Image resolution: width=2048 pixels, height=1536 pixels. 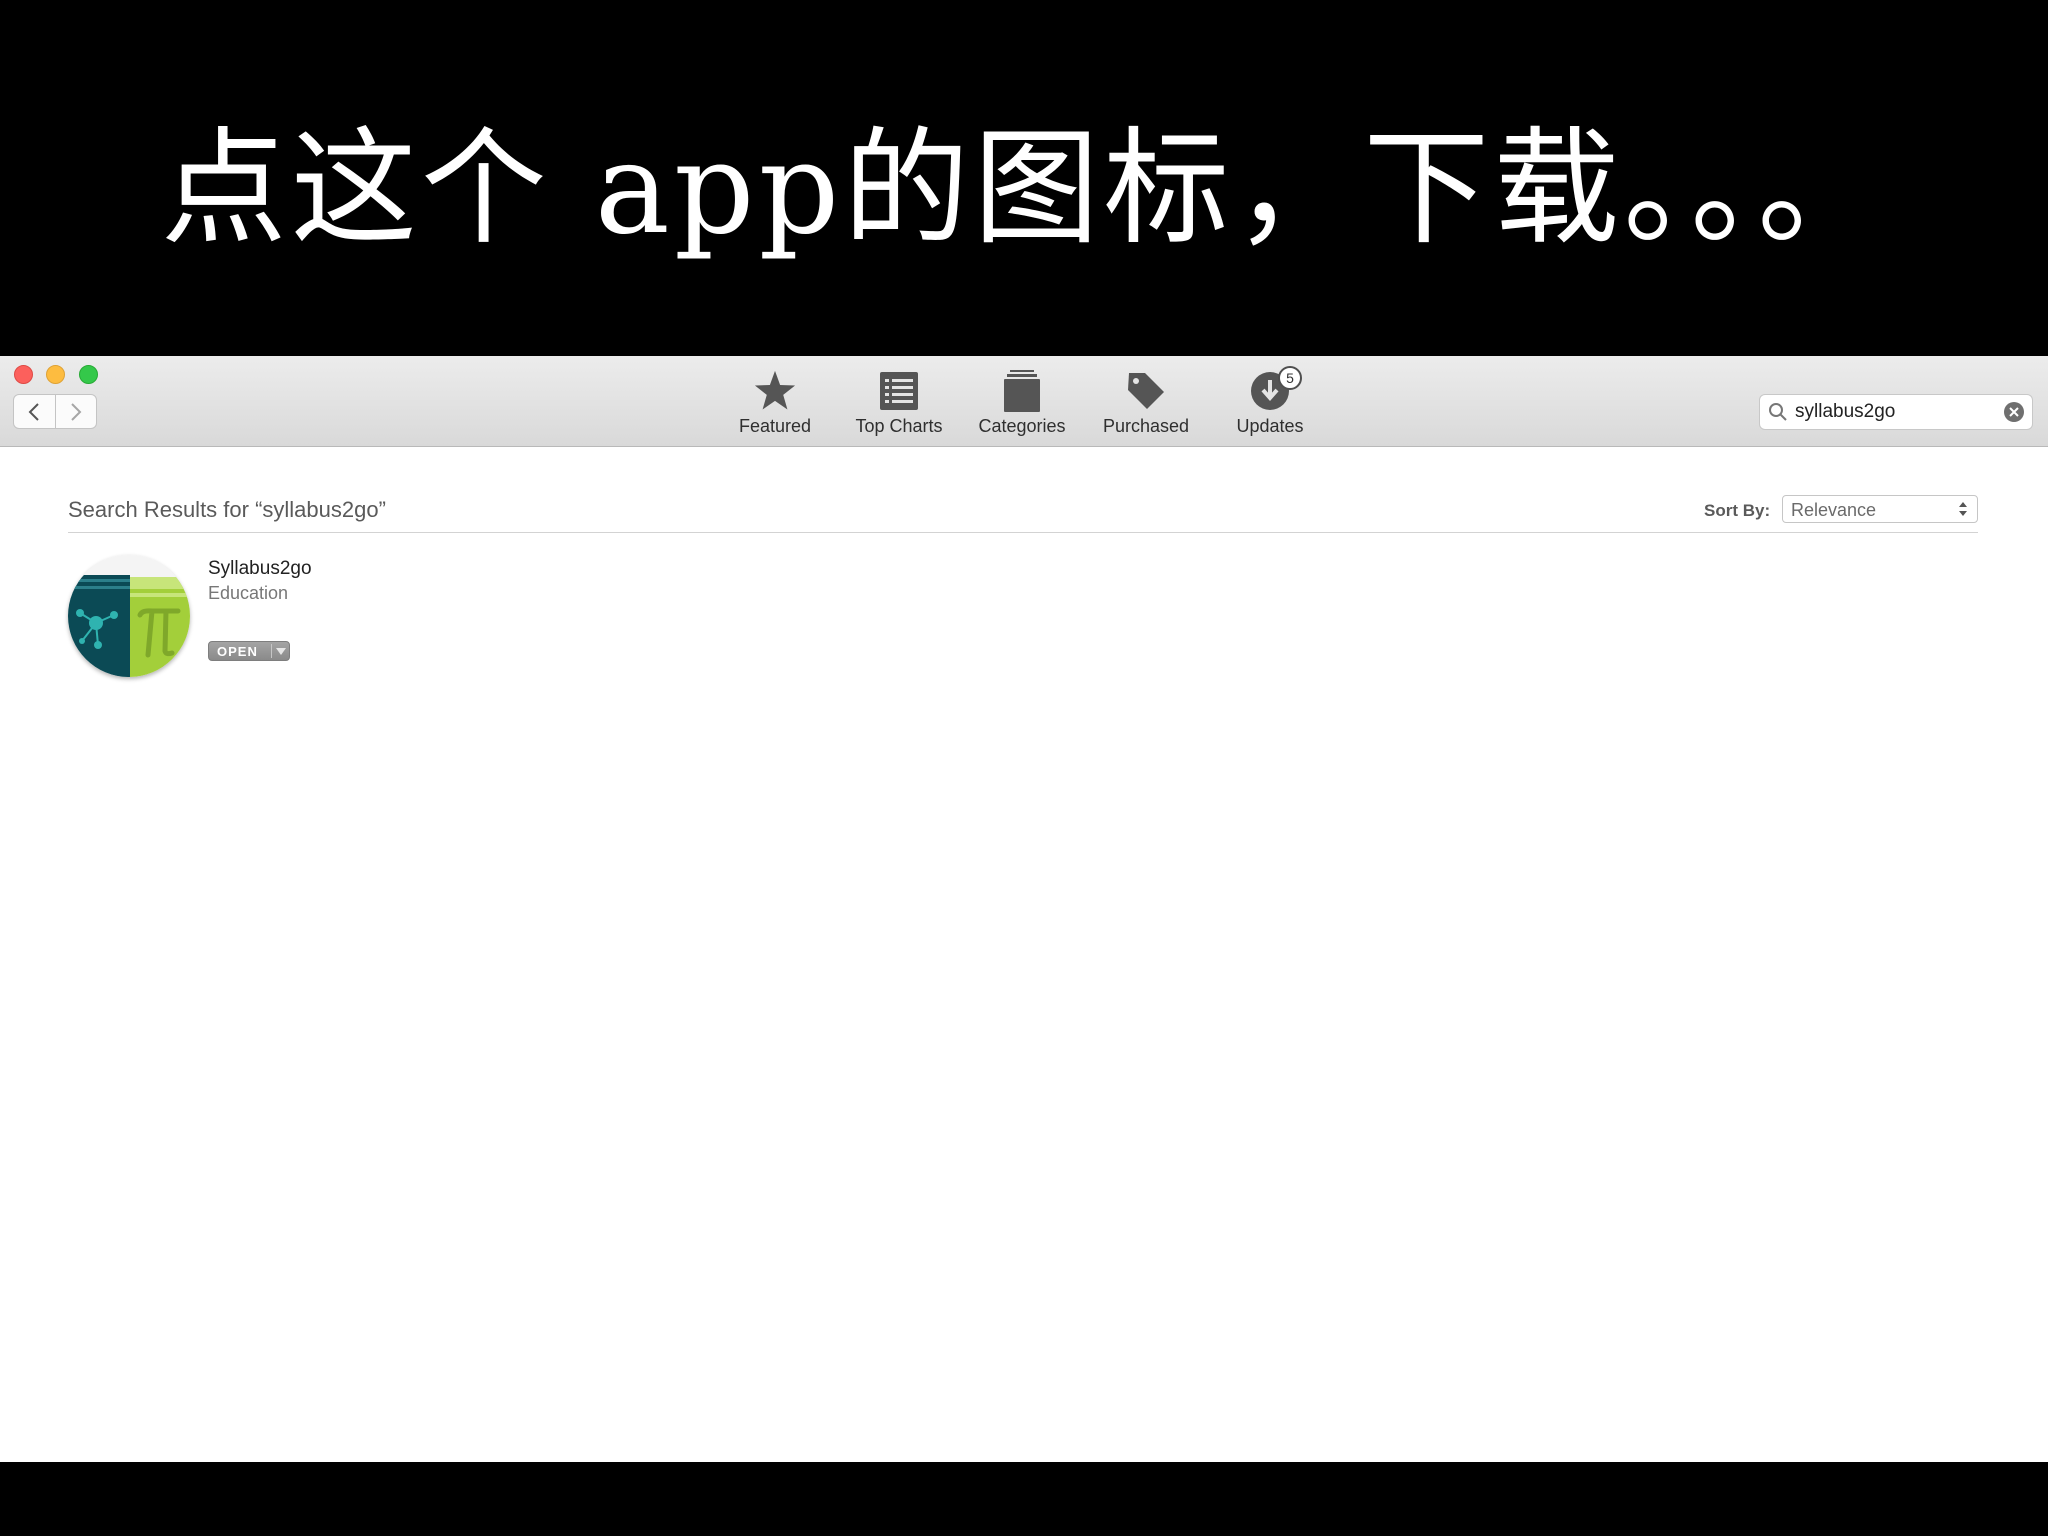 I want to click on app-icon, so click(x=129, y=616).